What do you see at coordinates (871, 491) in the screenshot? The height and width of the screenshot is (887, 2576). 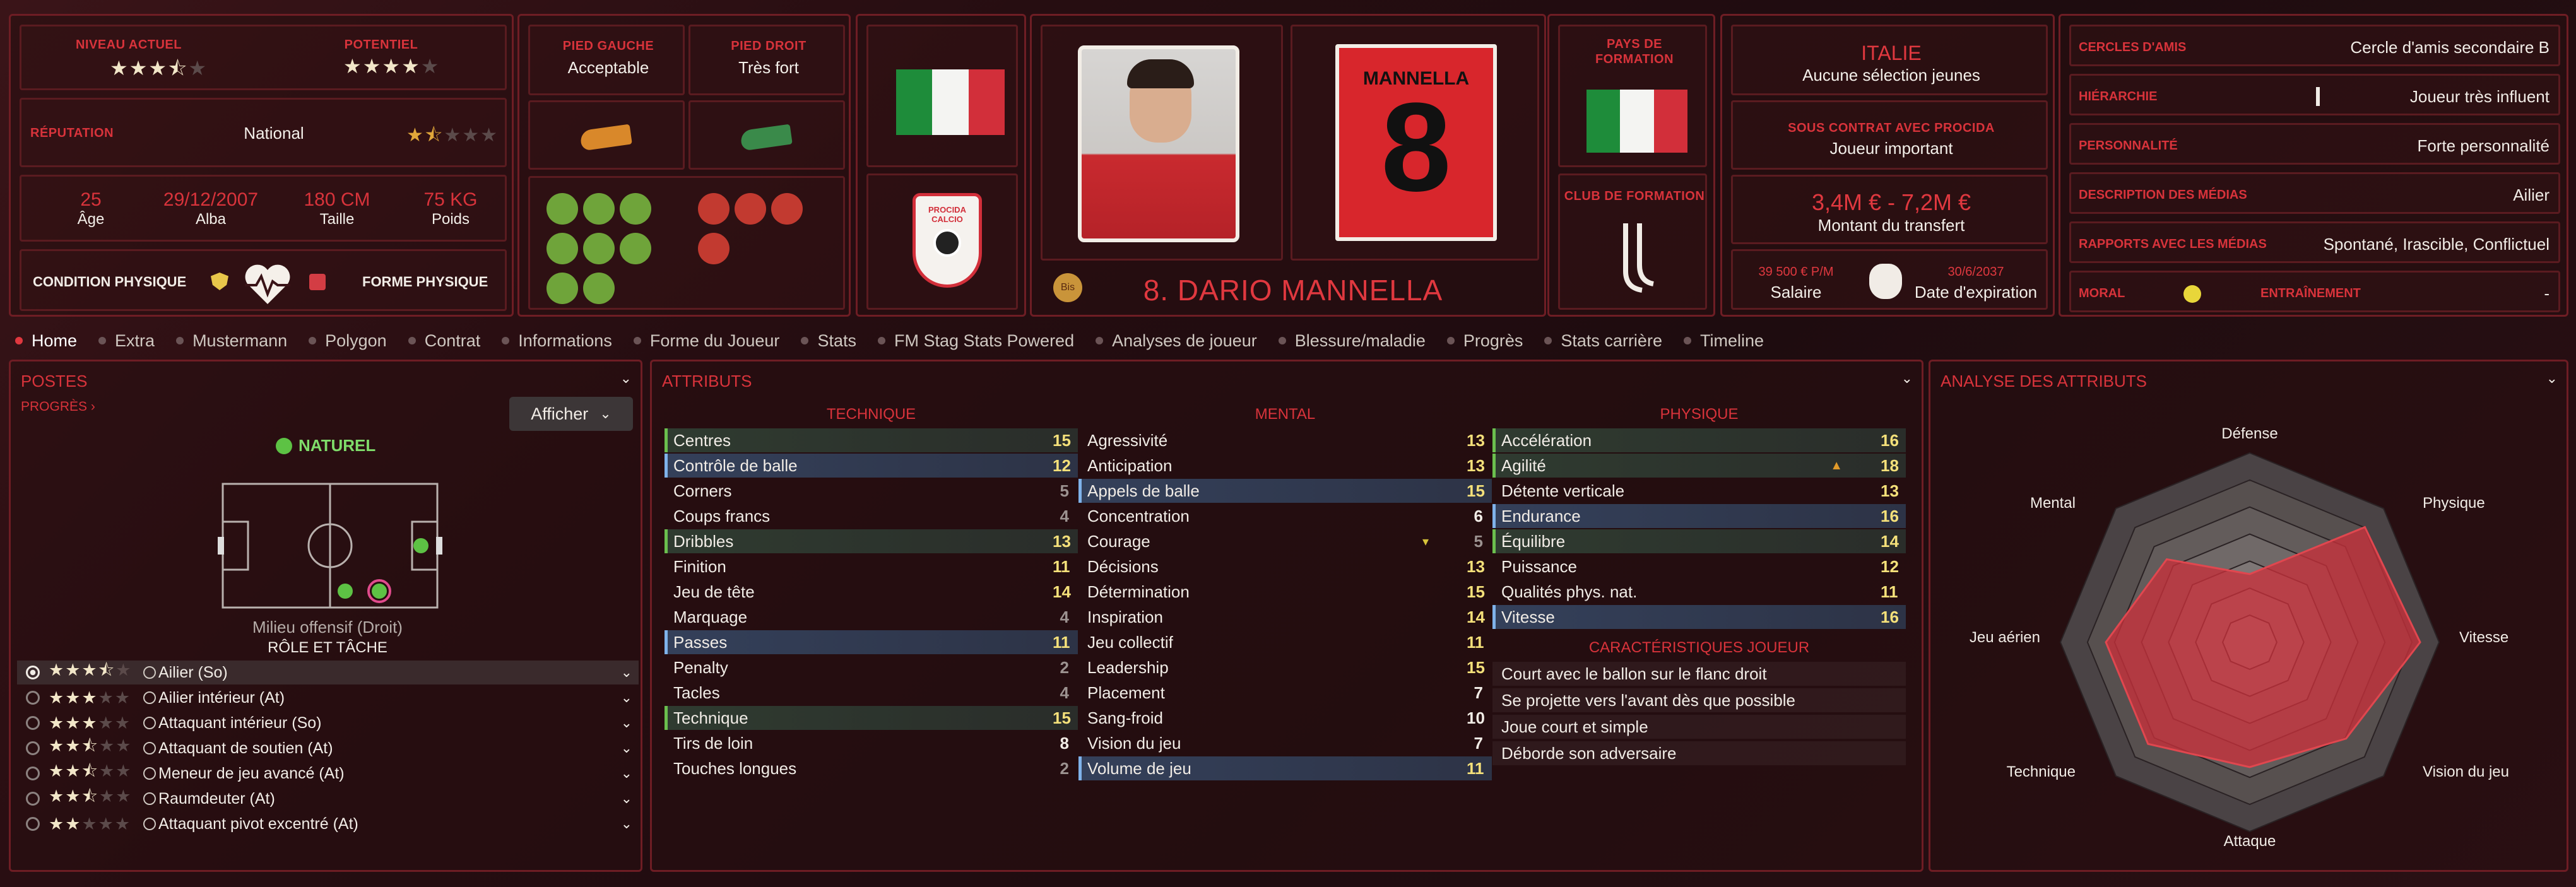 I see `attribute-row: Corners 5` at bounding box center [871, 491].